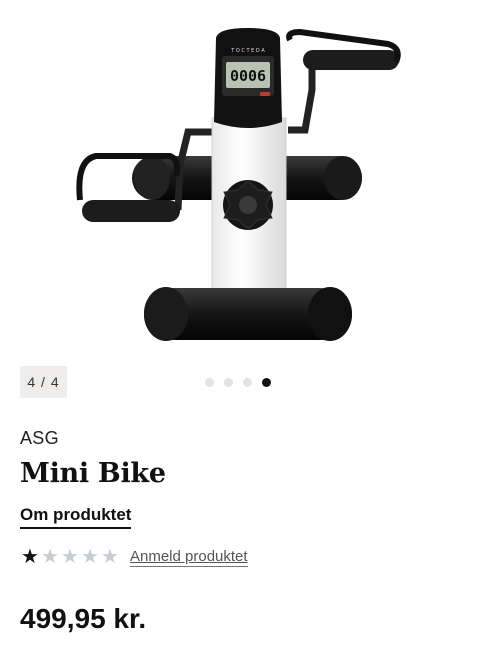 This screenshot has height=649, width=480. I want to click on display-reading: 0006, so click(248, 76).